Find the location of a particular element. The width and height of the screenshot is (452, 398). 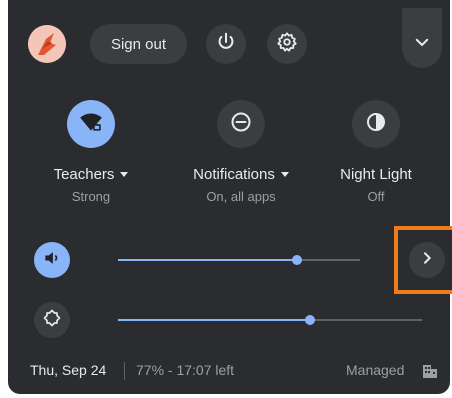

notifications-label: Notifications is located at coordinates (234, 174).